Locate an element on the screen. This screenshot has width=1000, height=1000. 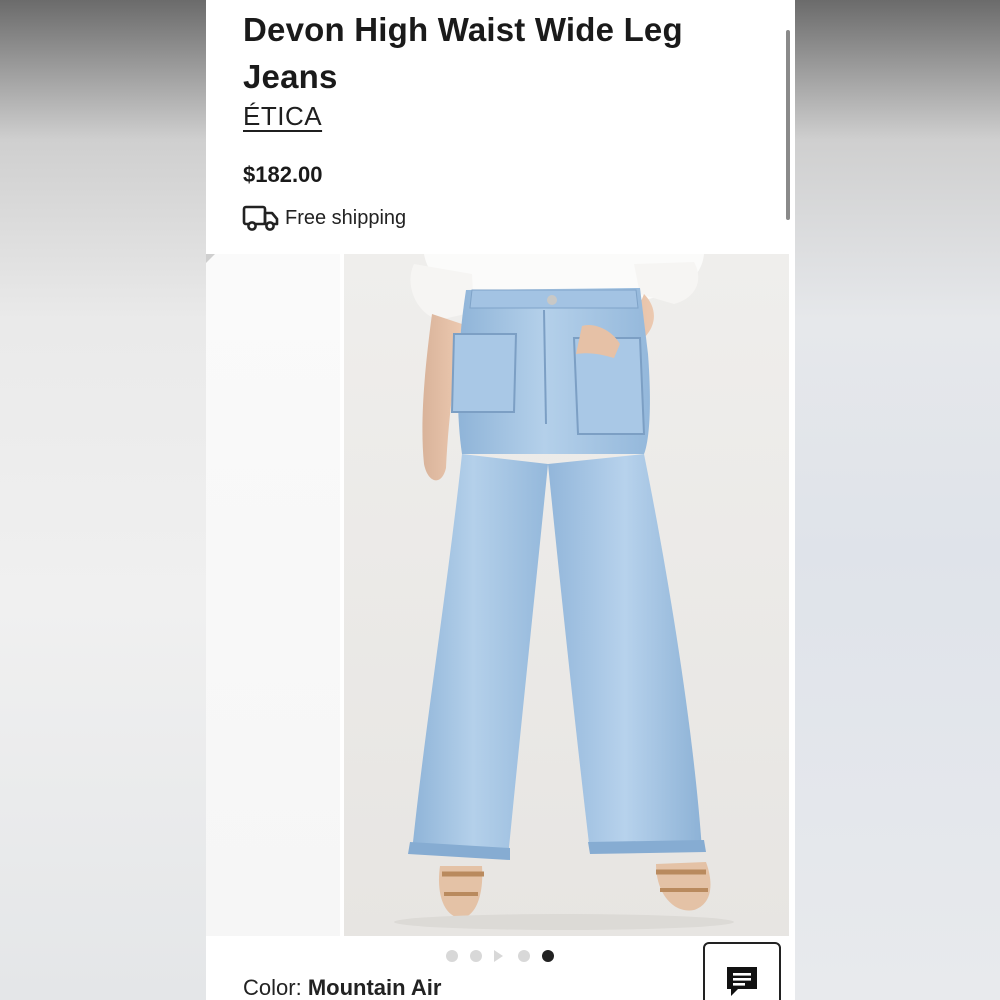
color-option: Color: Mountain Air is located at coordinates (342, 987).